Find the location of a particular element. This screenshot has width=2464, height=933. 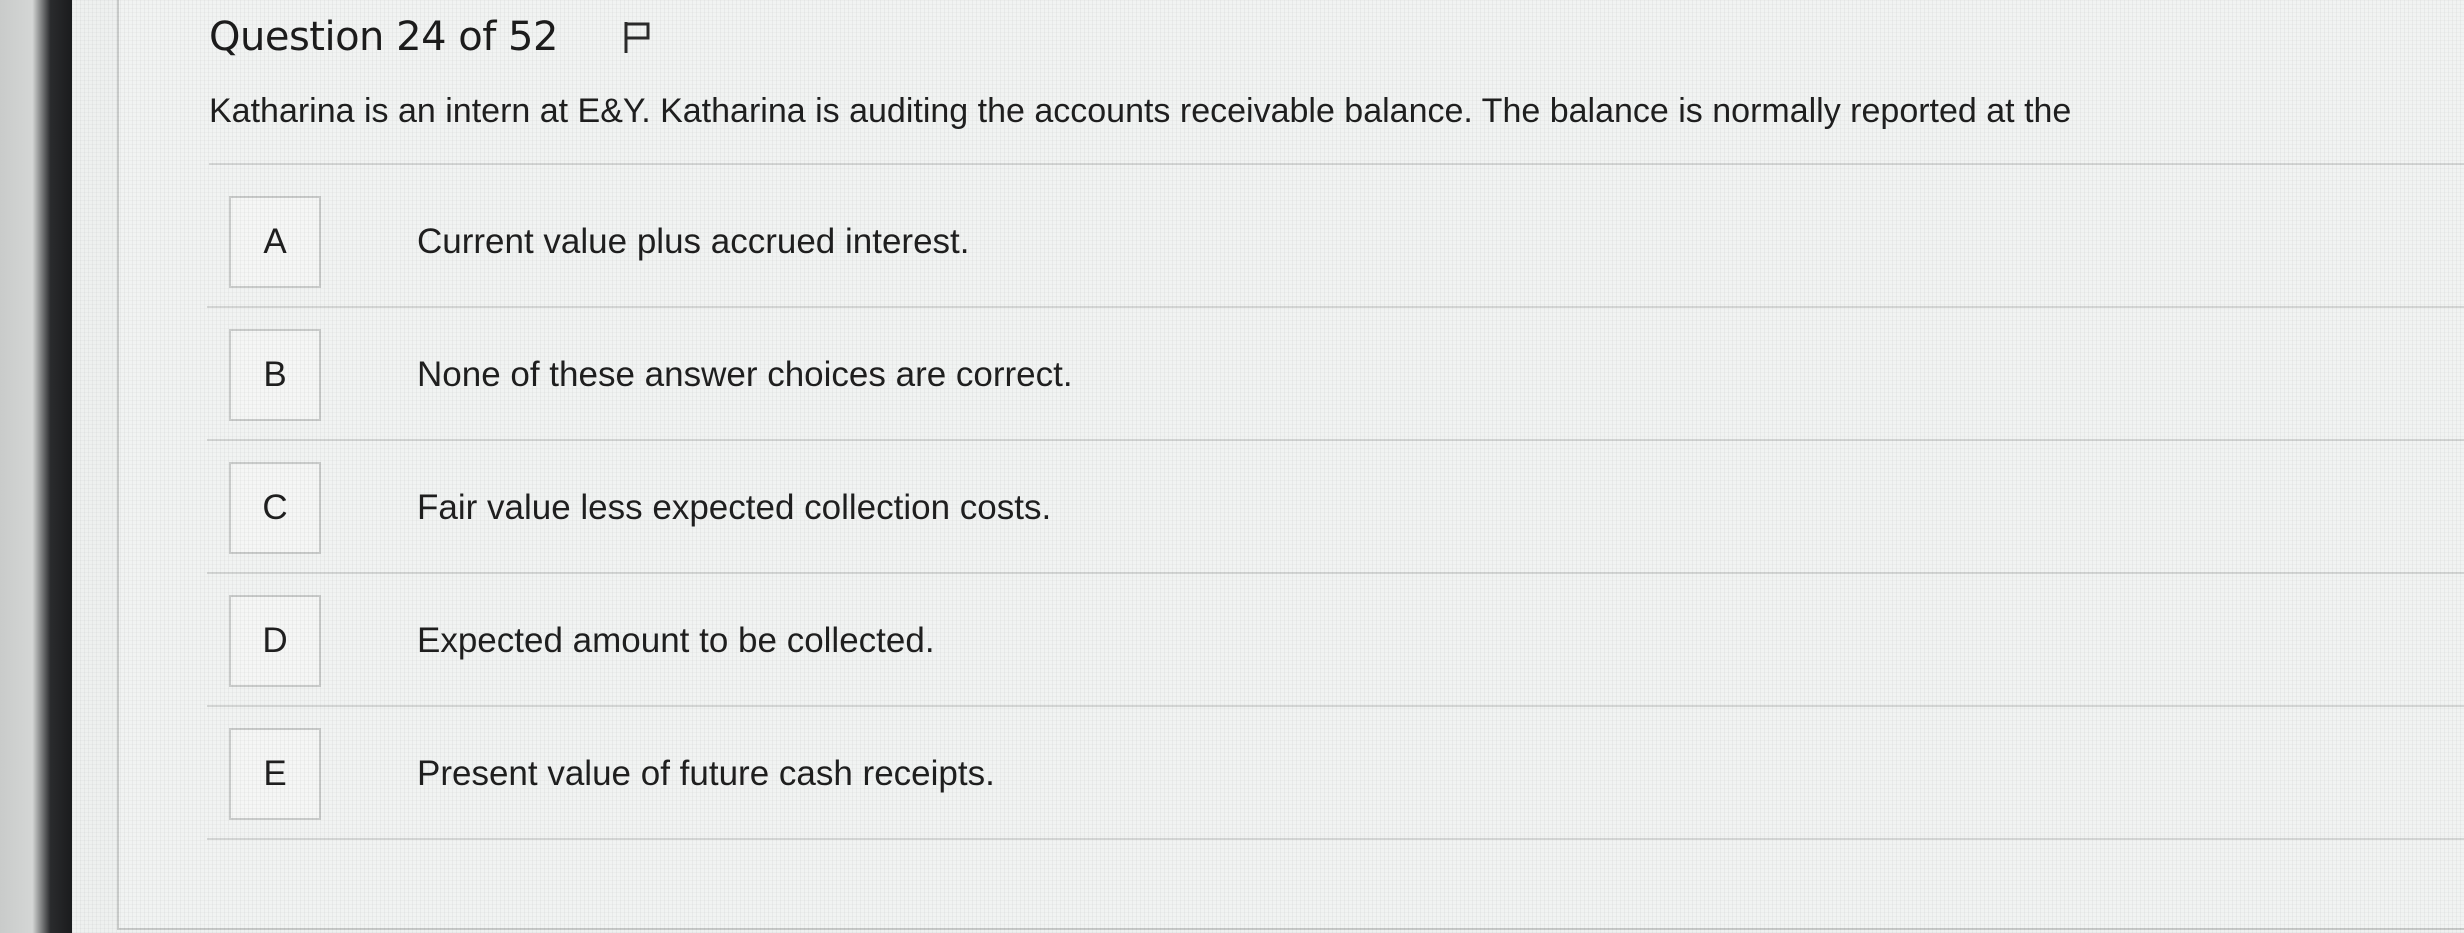

screen-bezel is located at coordinates (36, 466).